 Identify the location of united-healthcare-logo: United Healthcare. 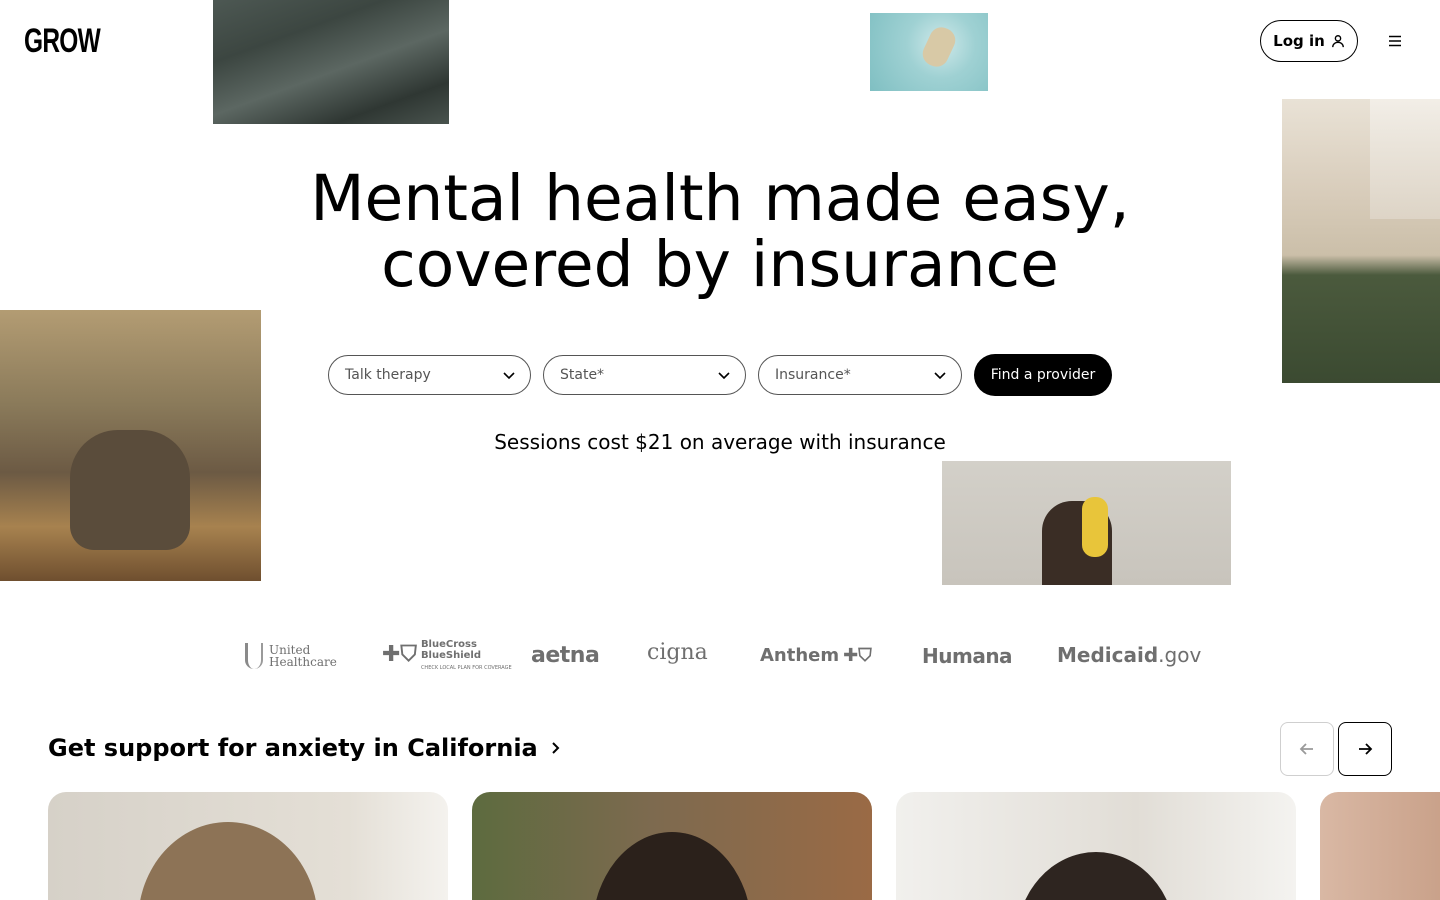
(291, 656).